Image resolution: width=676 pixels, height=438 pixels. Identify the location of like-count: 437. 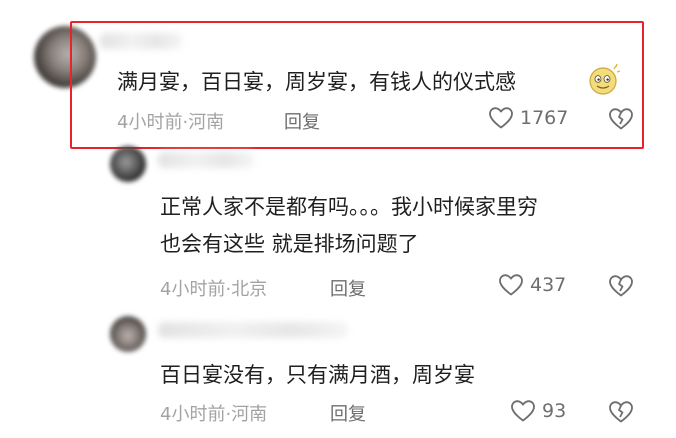
(548, 285).